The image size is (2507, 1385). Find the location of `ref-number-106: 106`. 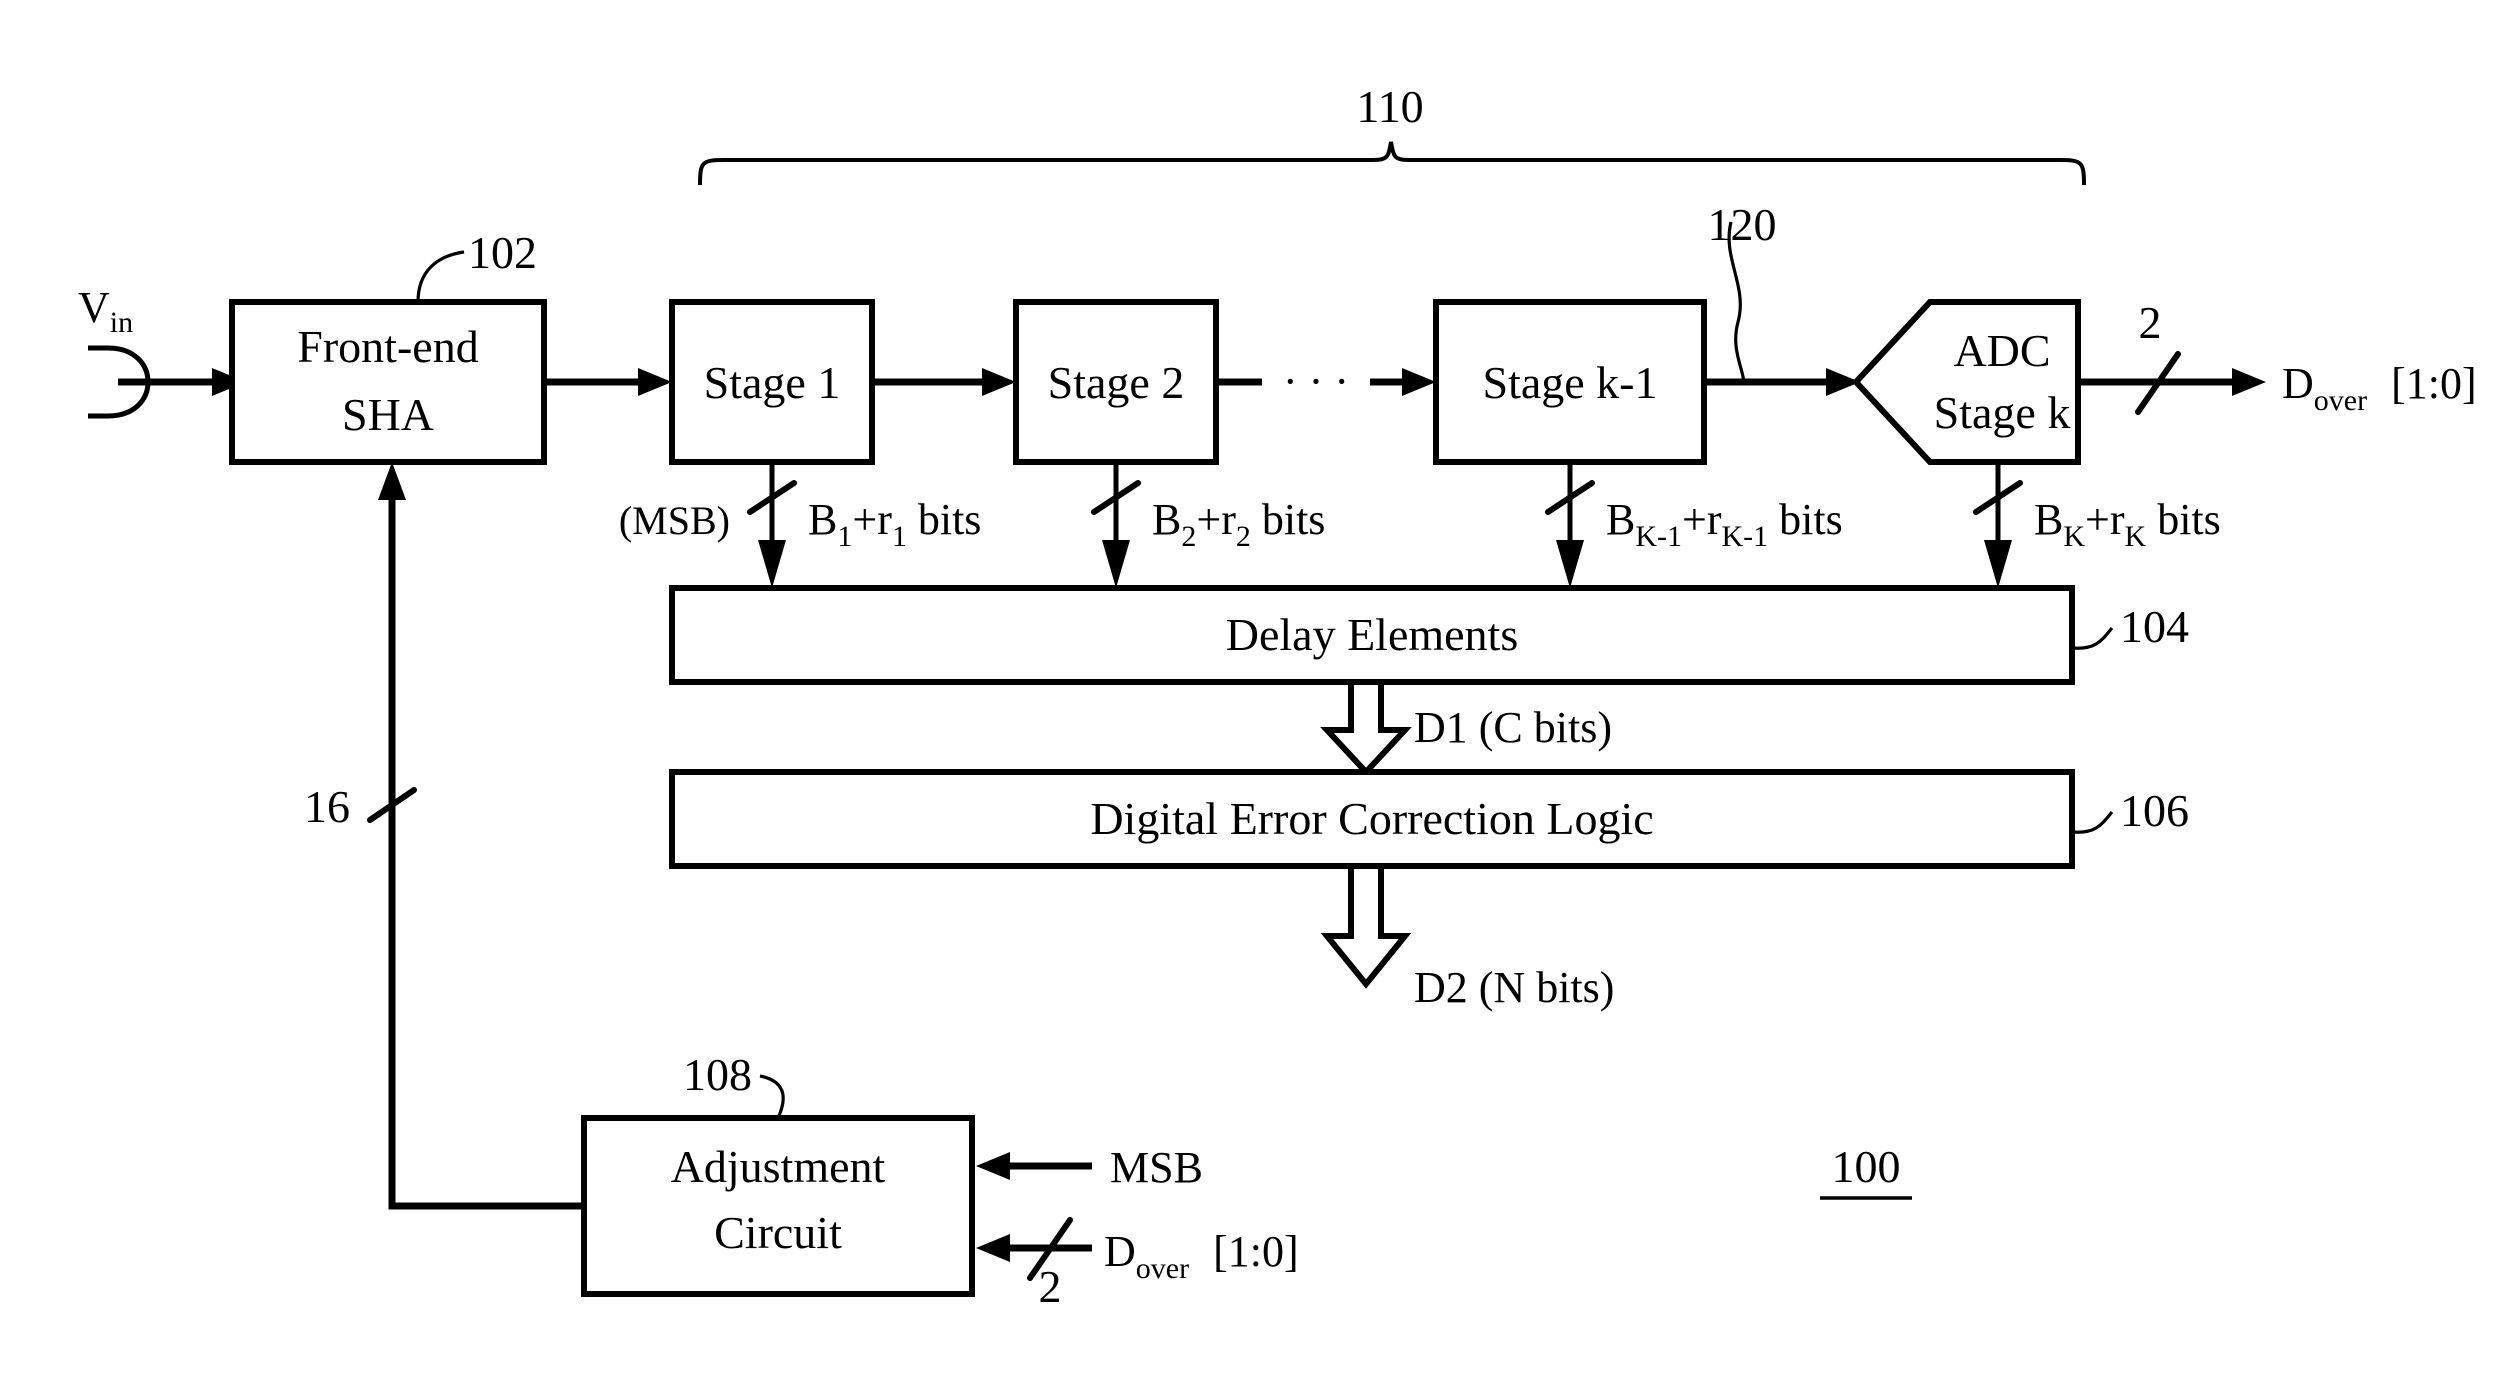

ref-number-106: 106 is located at coordinates (2154, 810).